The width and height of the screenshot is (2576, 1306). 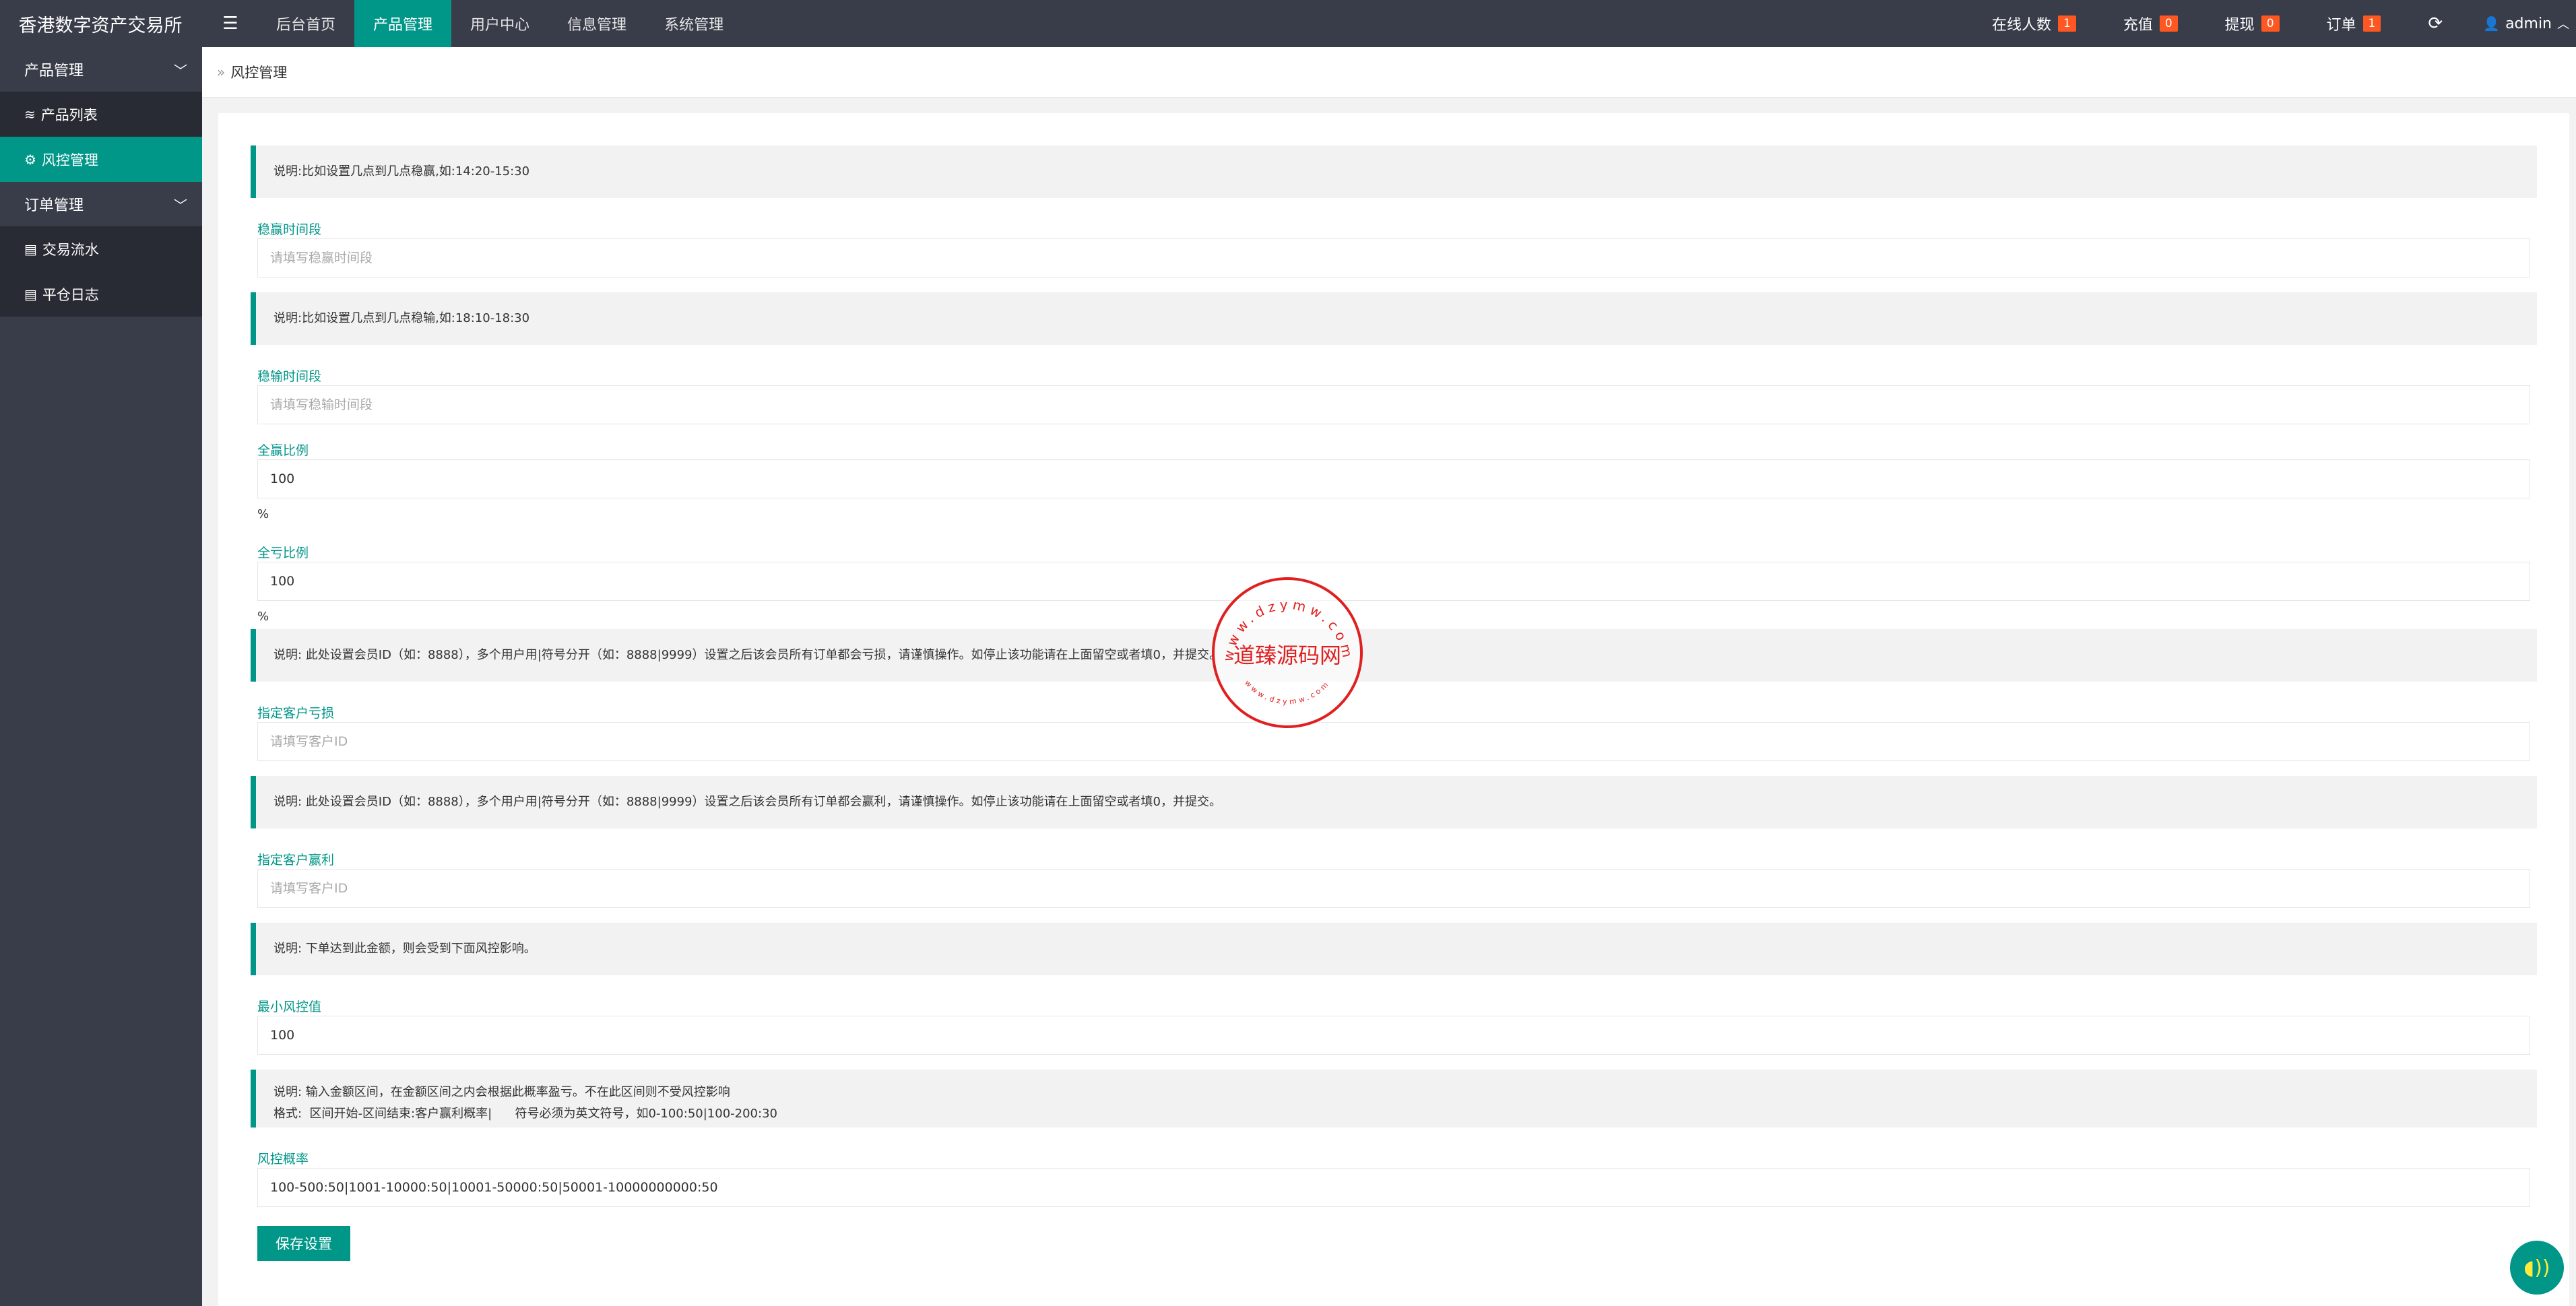 I want to click on min-risk-input, so click(x=1394, y=1035).